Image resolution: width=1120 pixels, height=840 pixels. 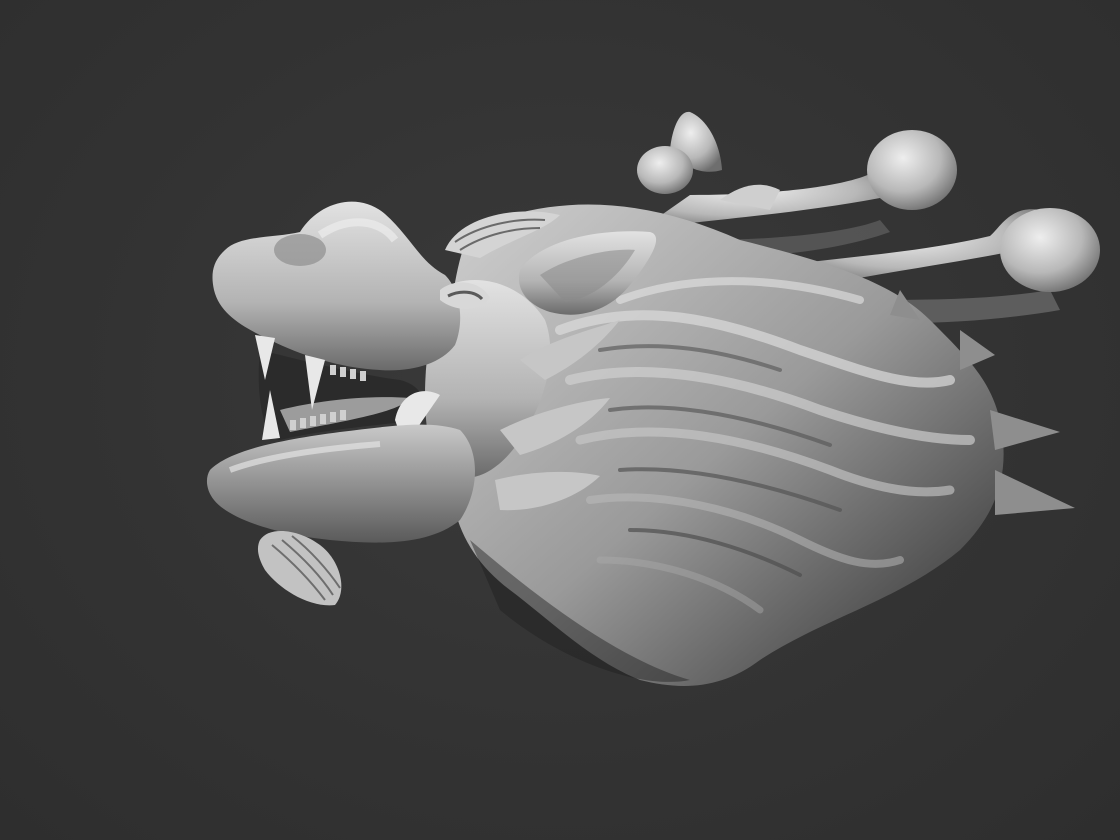 What do you see at coordinates (299, 568) in the screenshot?
I see `beard` at bounding box center [299, 568].